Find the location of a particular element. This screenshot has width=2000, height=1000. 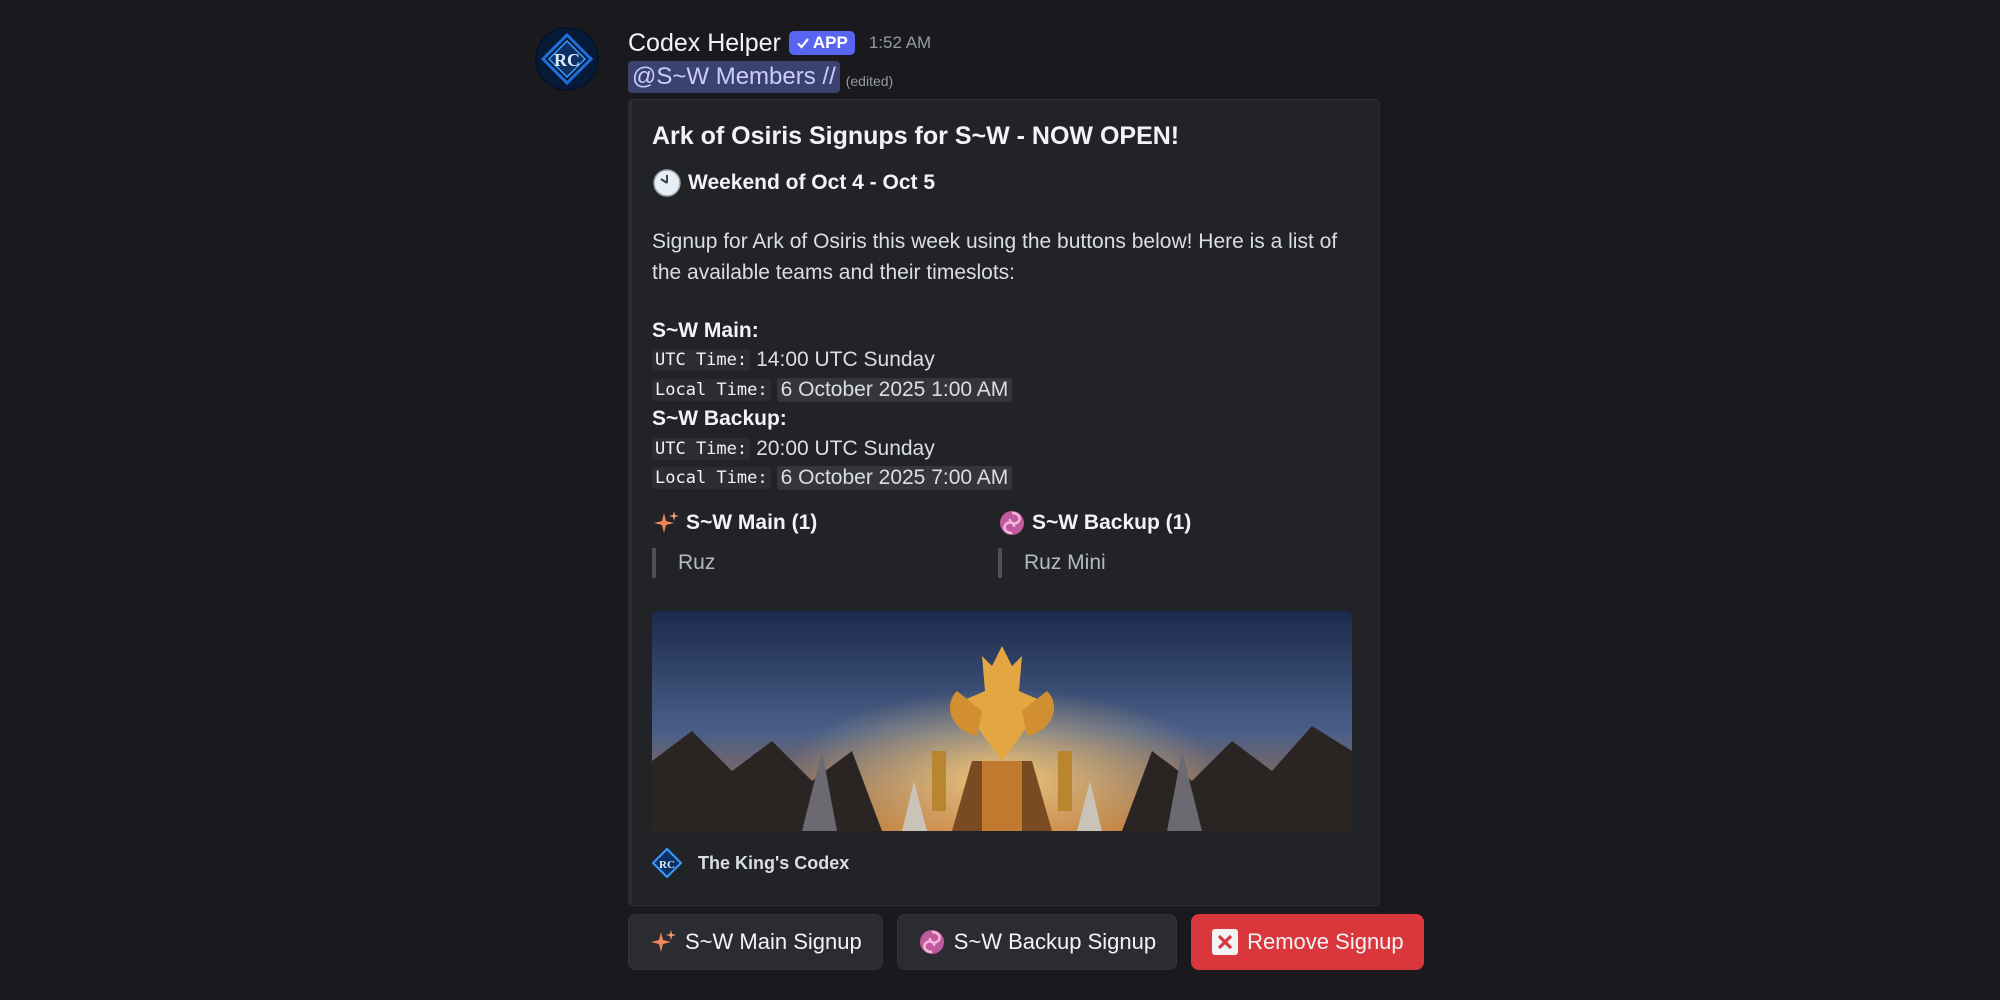

field-value: Ruz is located at coordinates (812, 563).